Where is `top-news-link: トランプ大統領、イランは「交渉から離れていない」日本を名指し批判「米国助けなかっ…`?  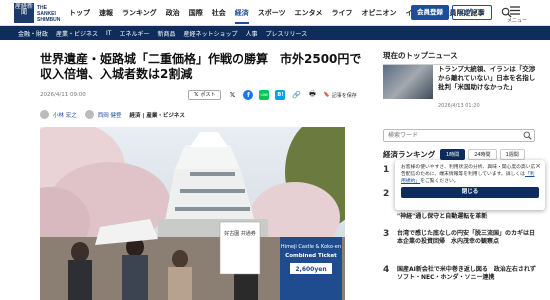 top-news-link: トランプ大統領、イランは「交渉から離れていない」日本を名指し批判「米国助けなかっ… is located at coordinates (487, 78).